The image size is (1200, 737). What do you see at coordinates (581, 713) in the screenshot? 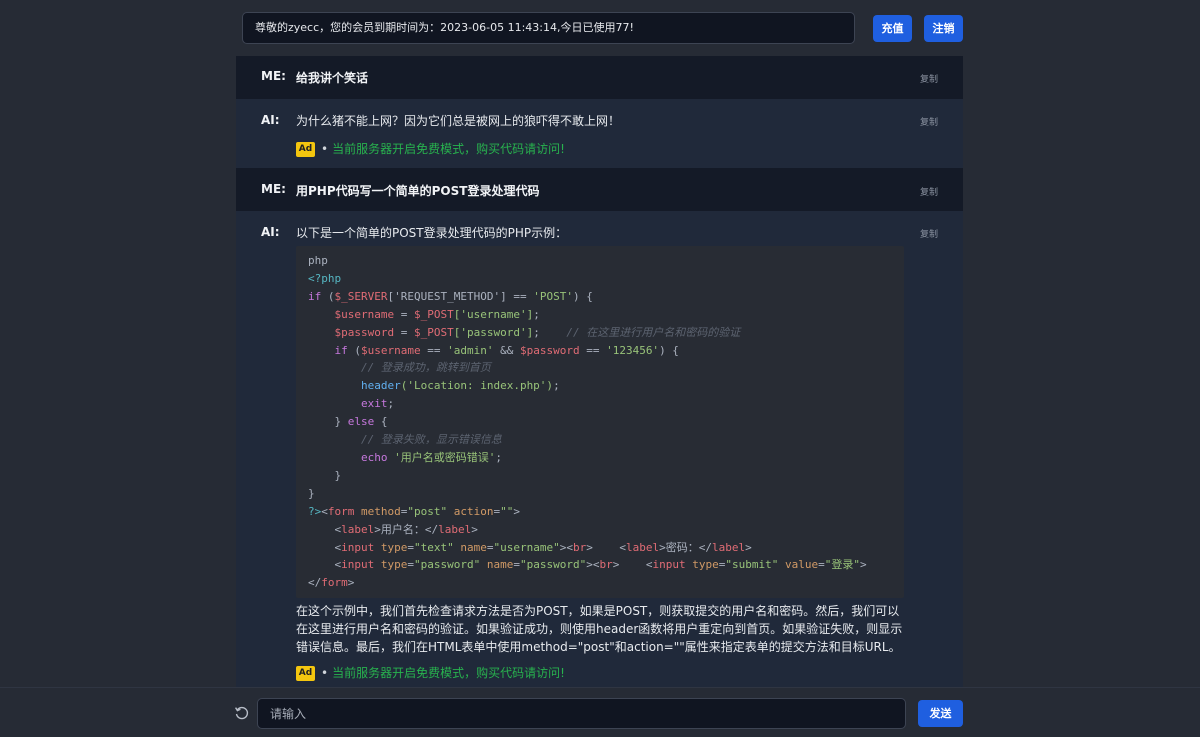
I see `message-input` at bounding box center [581, 713].